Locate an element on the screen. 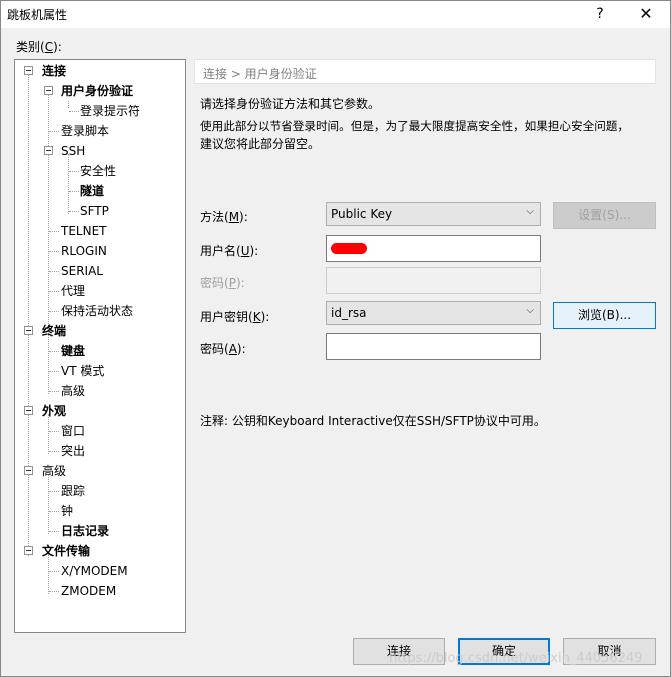 The width and height of the screenshot is (671, 677). tree-node-sftp: SFTP is located at coordinates (100, 211).